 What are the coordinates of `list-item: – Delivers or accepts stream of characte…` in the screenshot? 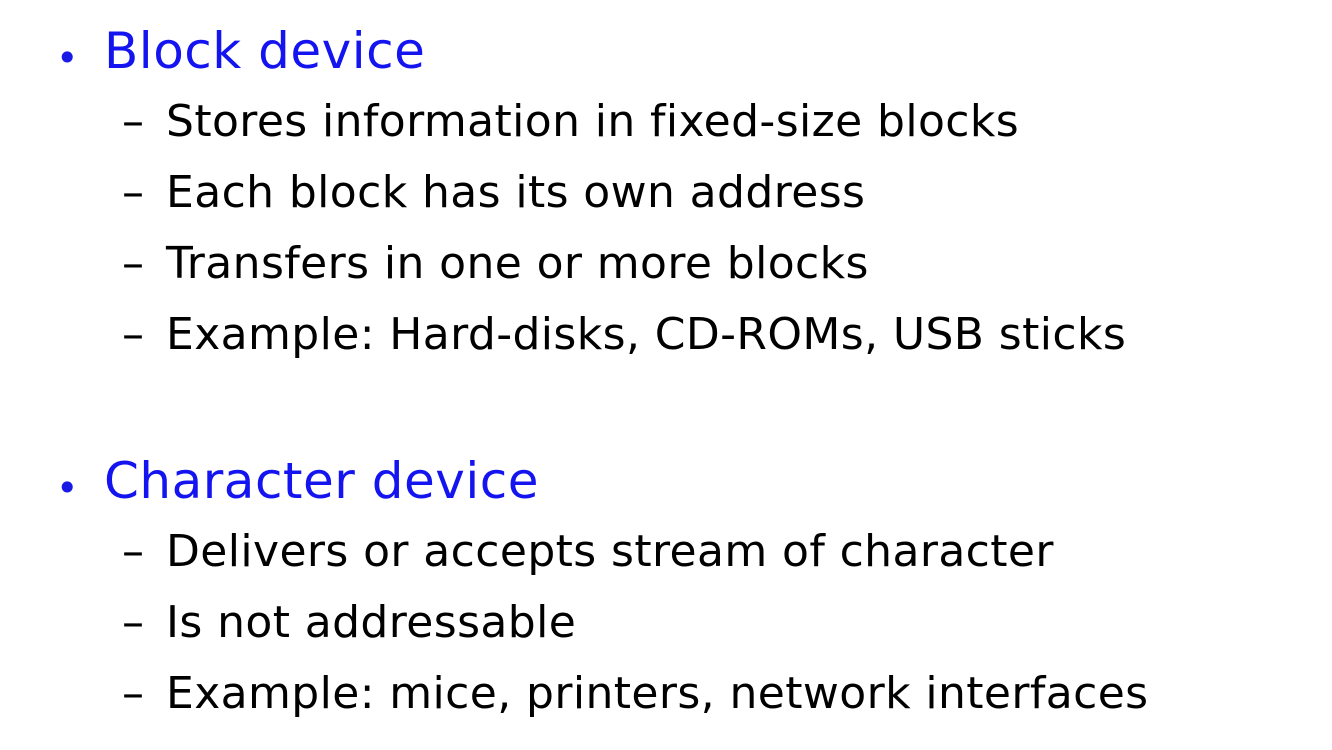 It's located at (666, 551).